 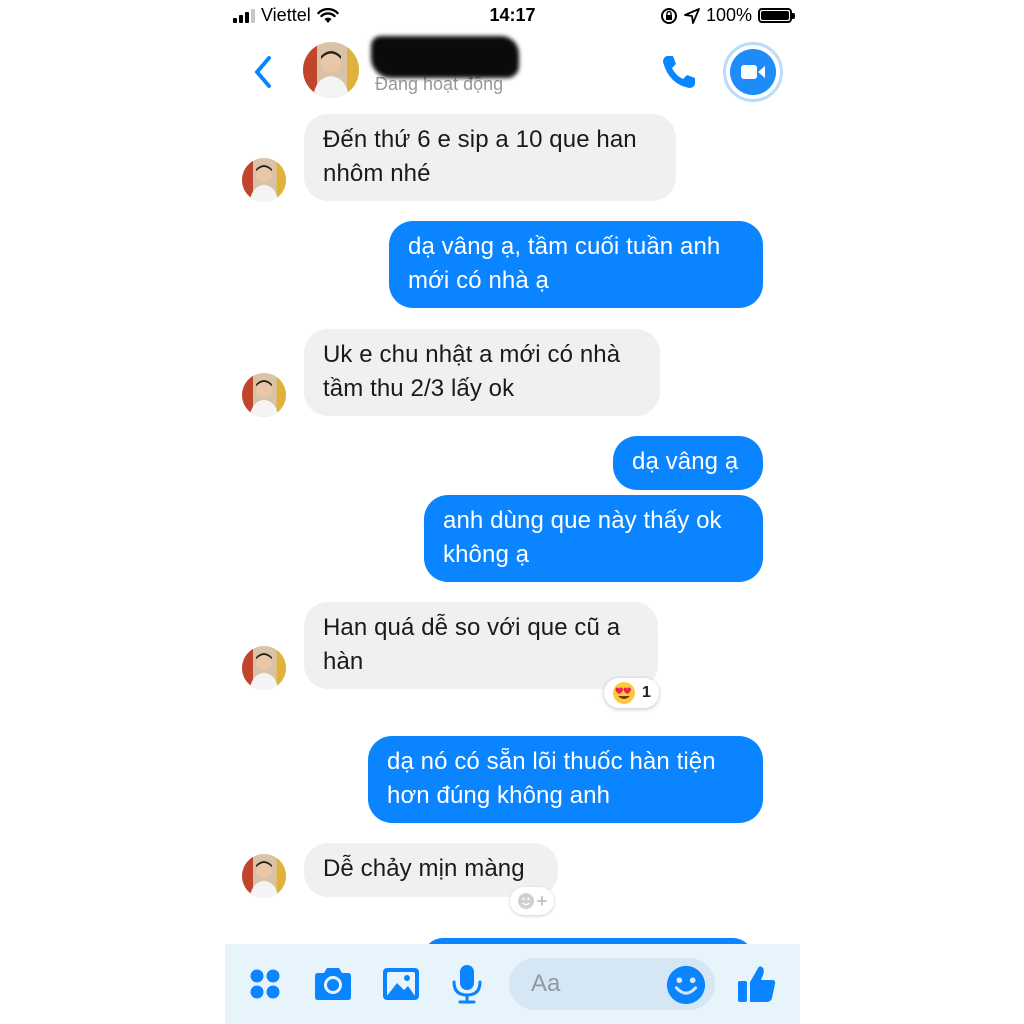 What do you see at coordinates (646, 692) in the screenshot?
I see `reaction-count: 1` at bounding box center [646, 692].